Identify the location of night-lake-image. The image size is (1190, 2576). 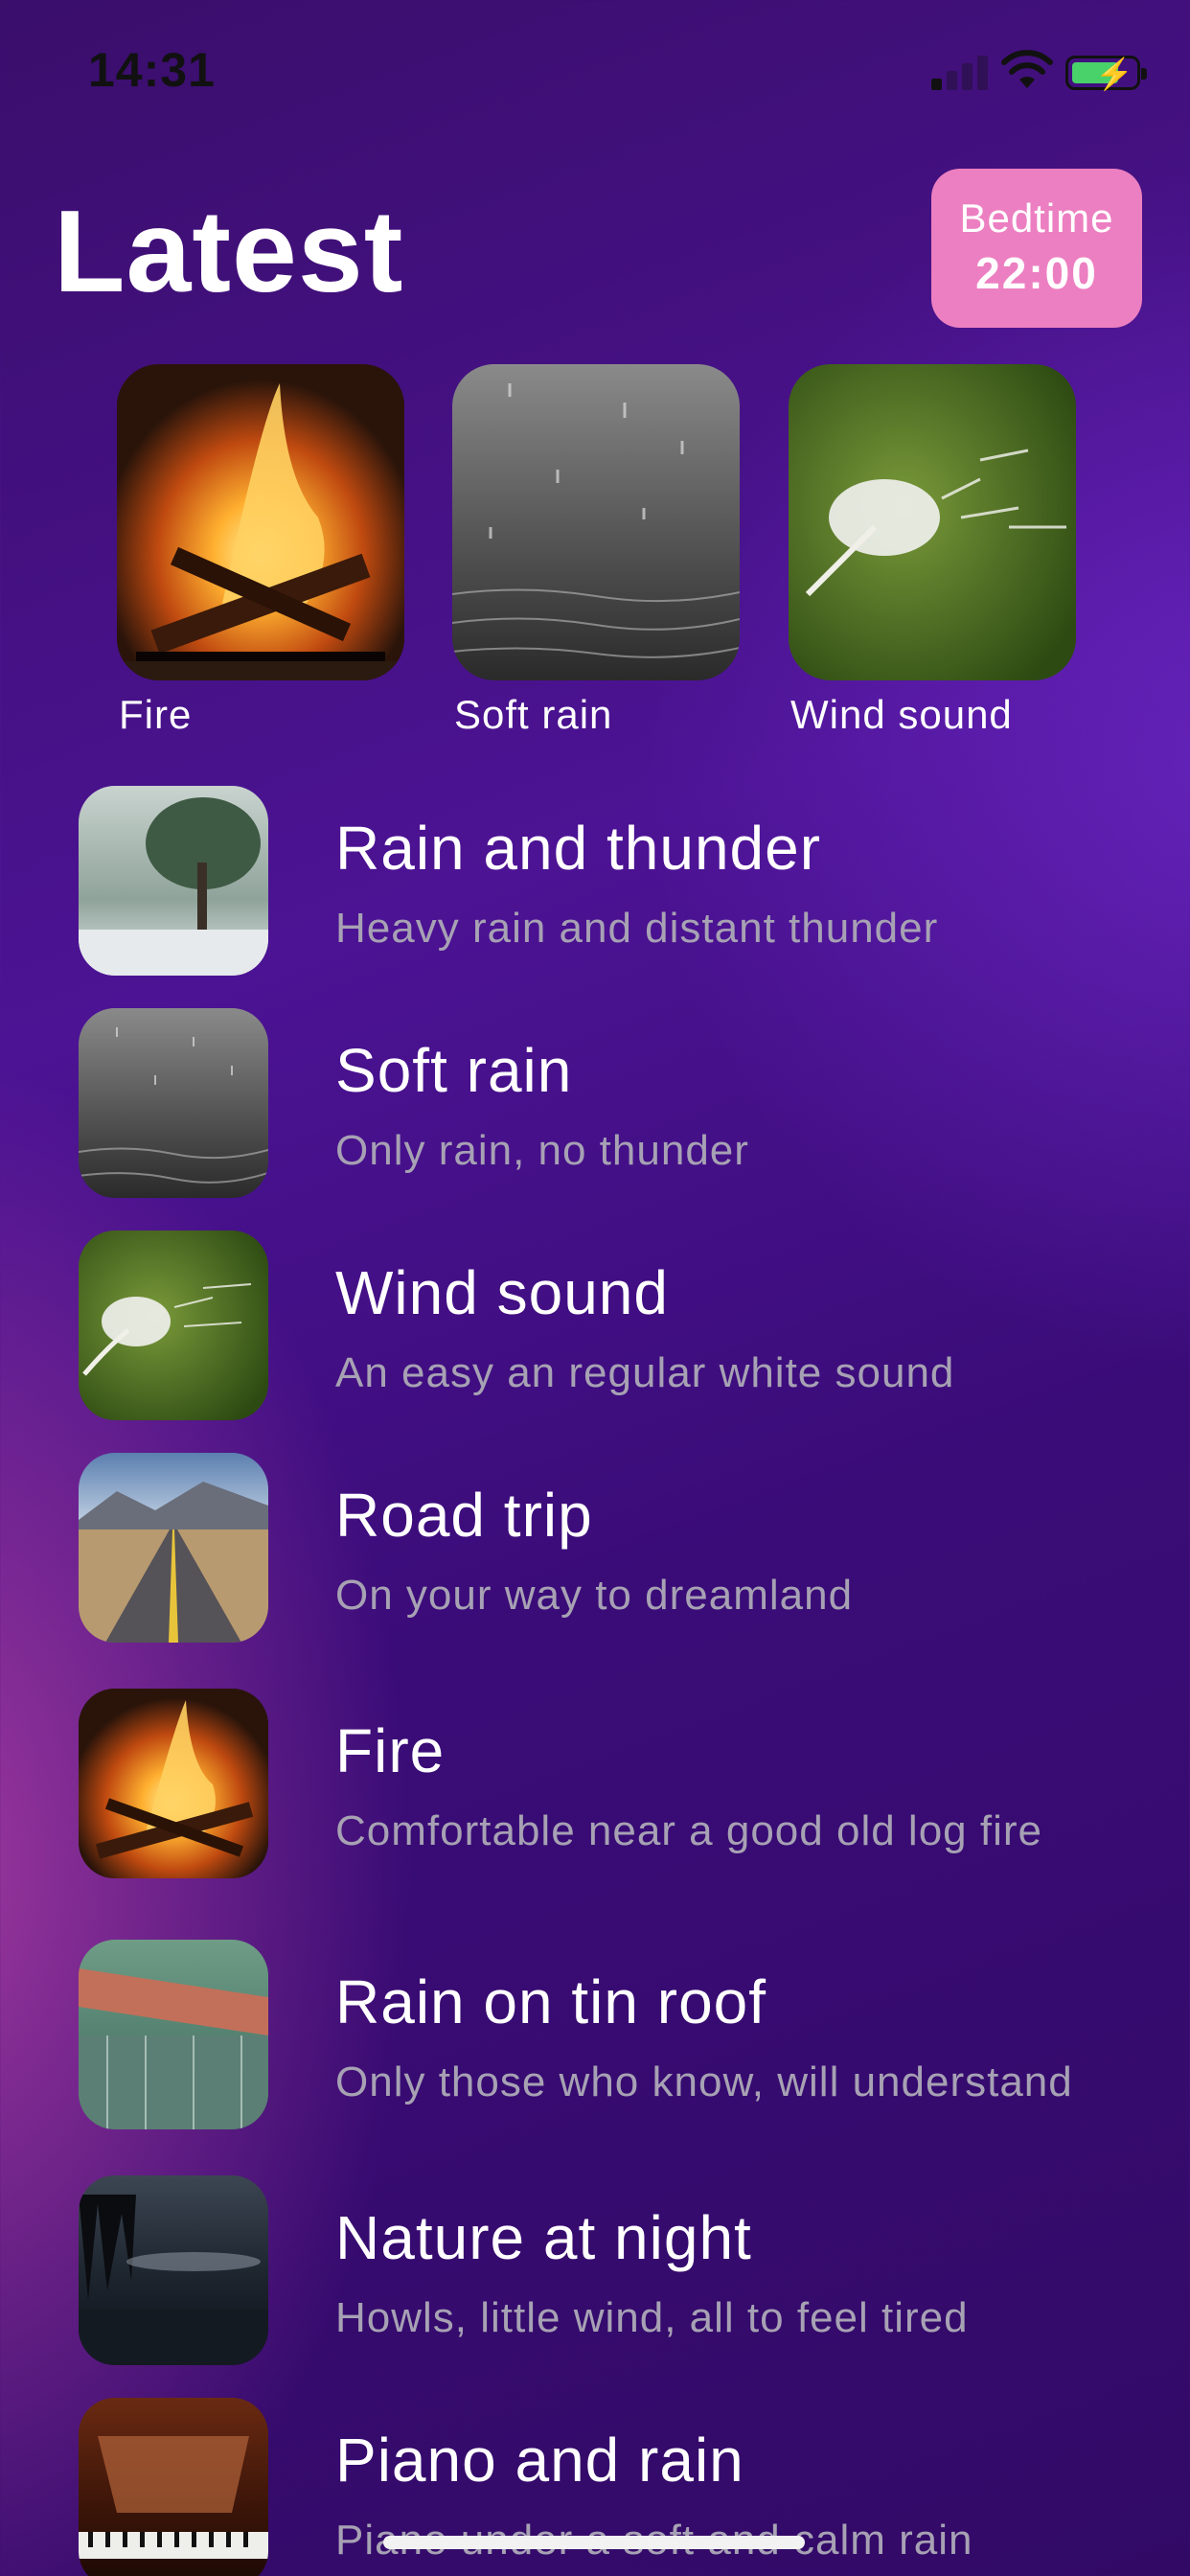
(174, 2270).